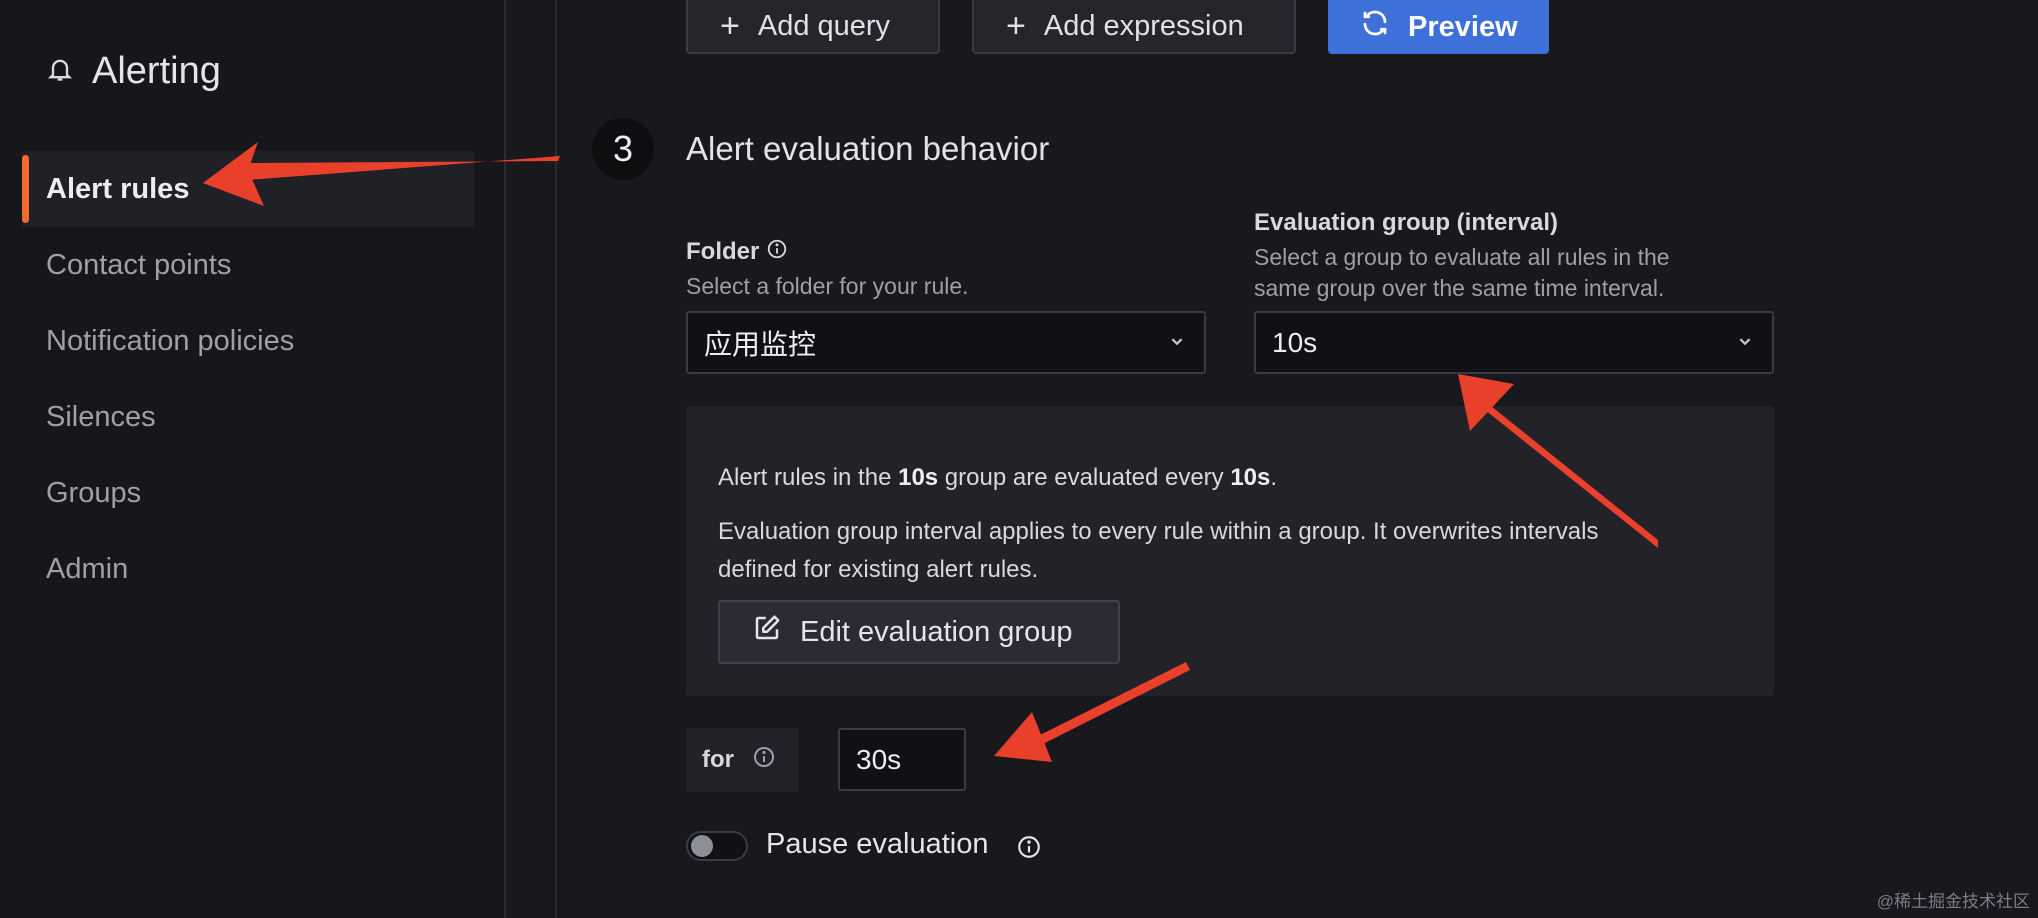 The image size is (2038, 918). What do you see at coordinates (760, 344) in the screenshot?
I see `folder-select-value: 应用监控` at bounding box center [760, 344].